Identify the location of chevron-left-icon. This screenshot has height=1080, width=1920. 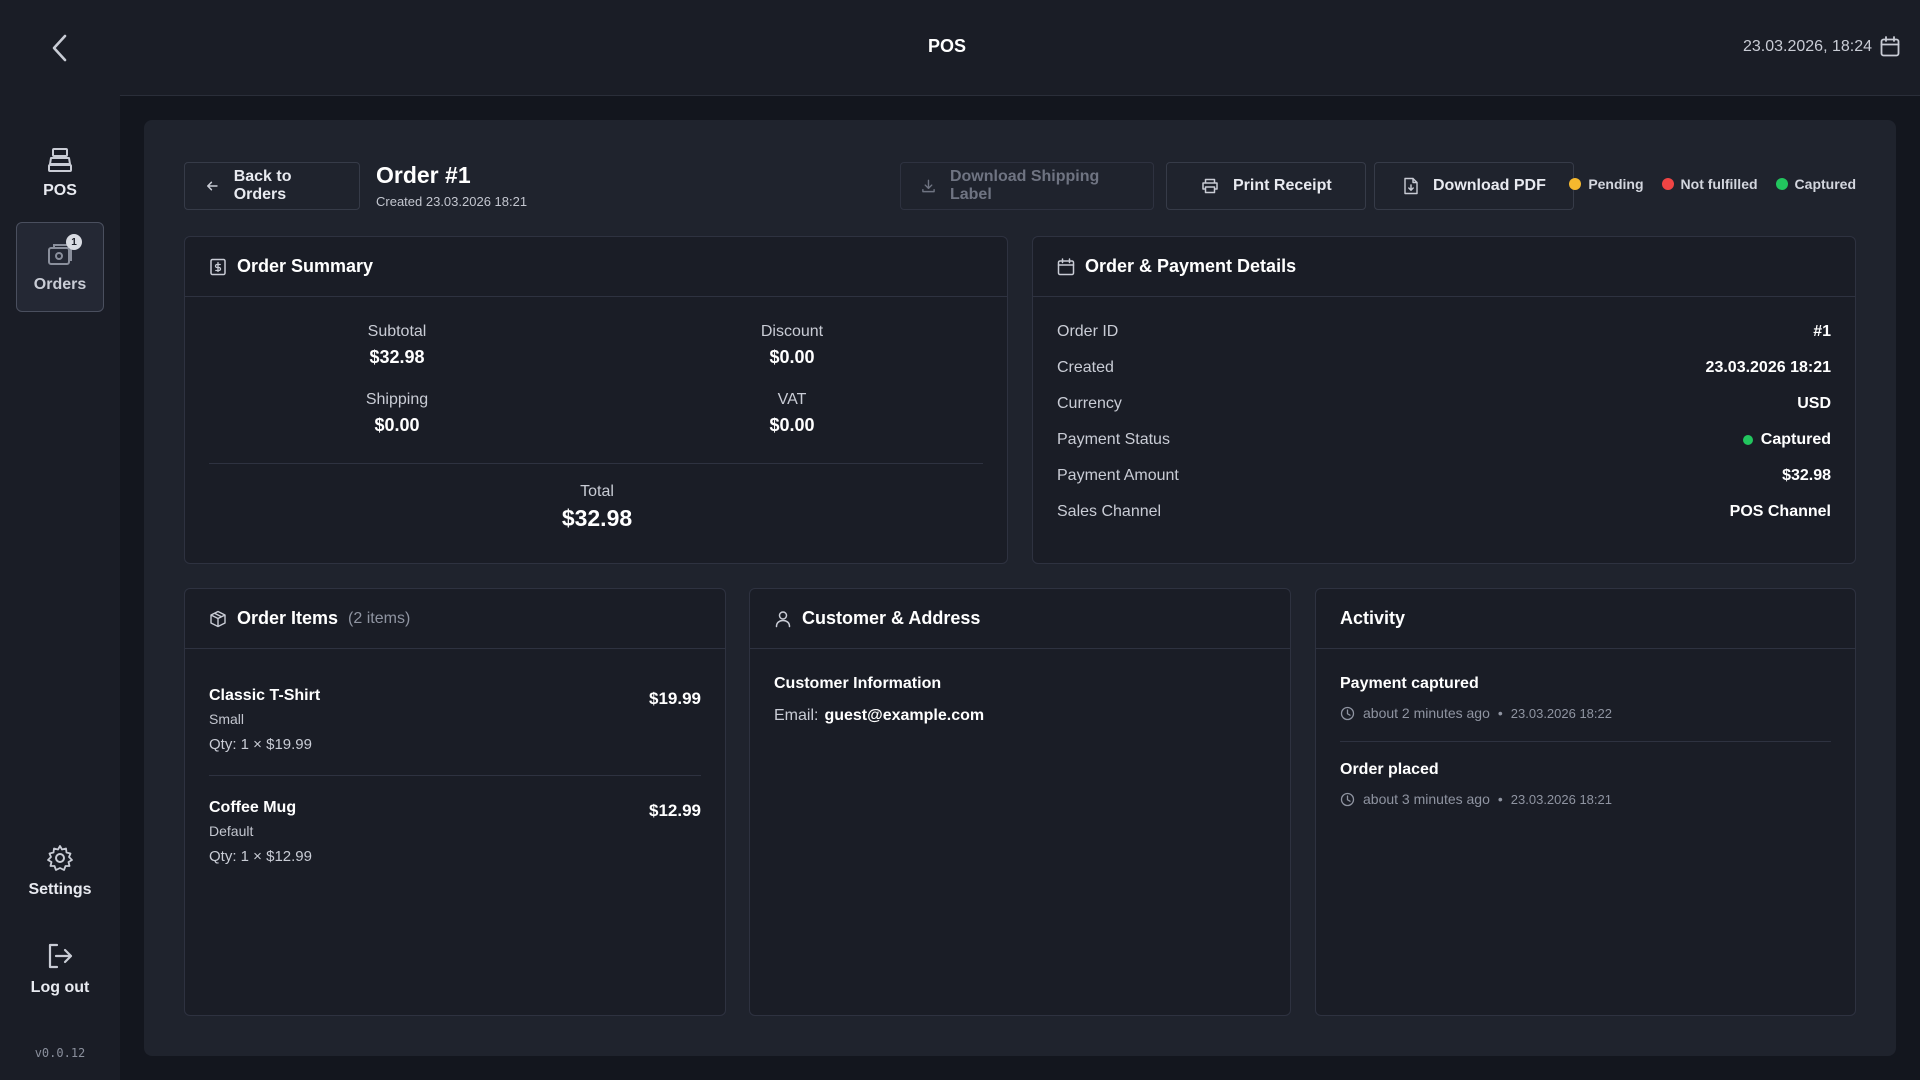
(59, 48).